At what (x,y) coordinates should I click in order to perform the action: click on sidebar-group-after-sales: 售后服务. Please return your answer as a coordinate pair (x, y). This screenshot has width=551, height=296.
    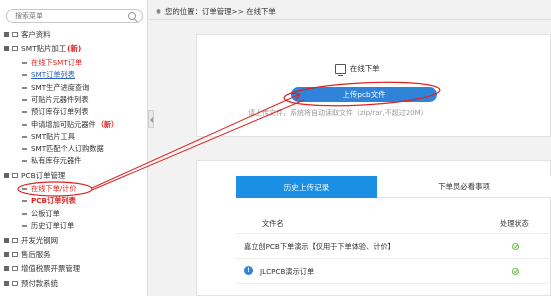
    Looking at the image, I should click on (27, 254).